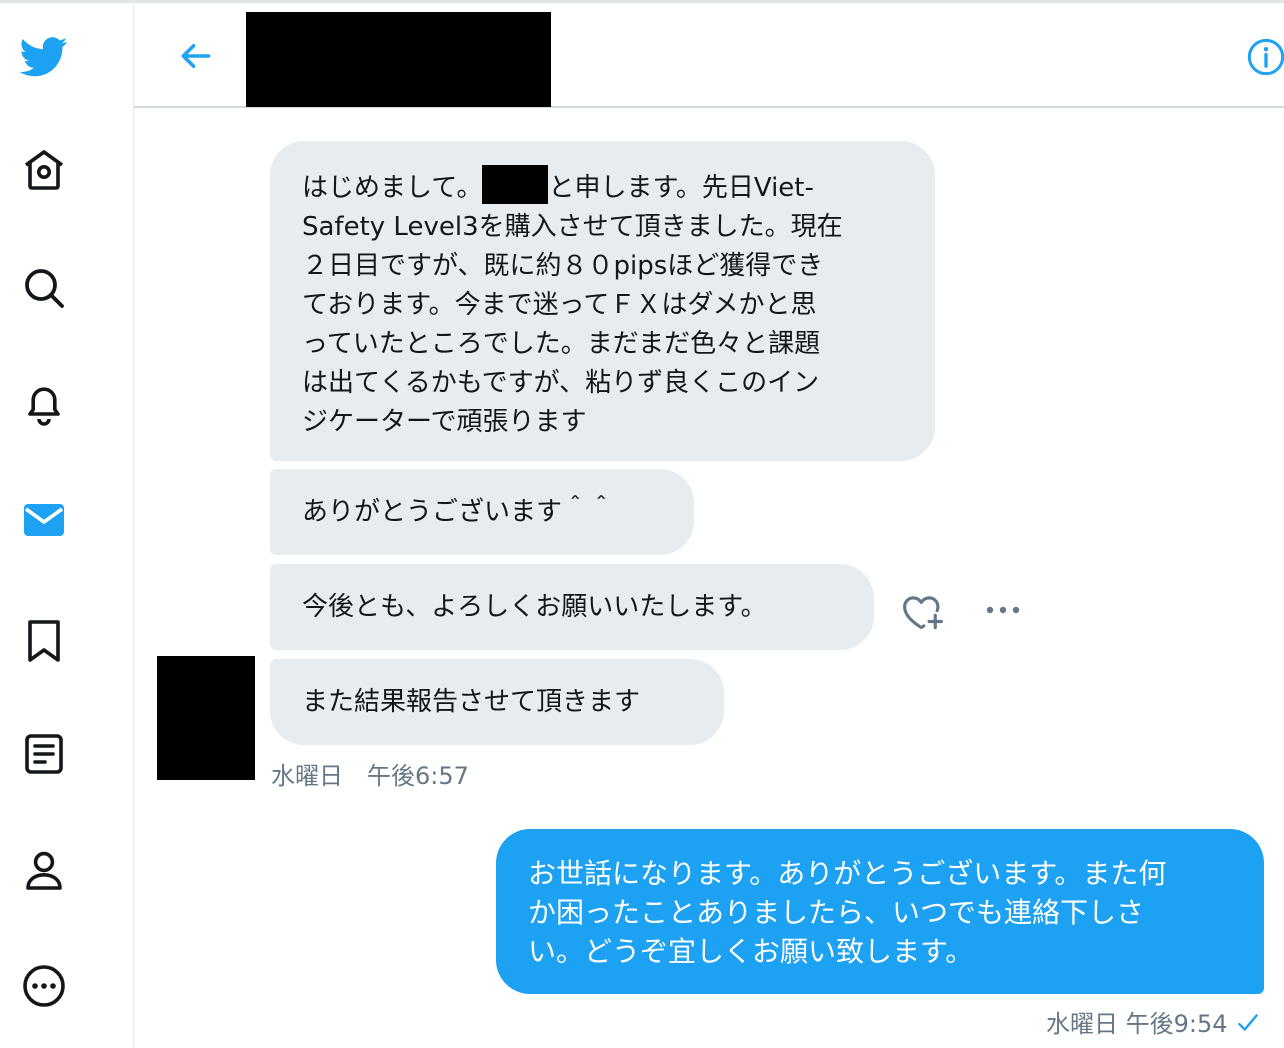  I want to click on bell-icon, so click(44, 404).